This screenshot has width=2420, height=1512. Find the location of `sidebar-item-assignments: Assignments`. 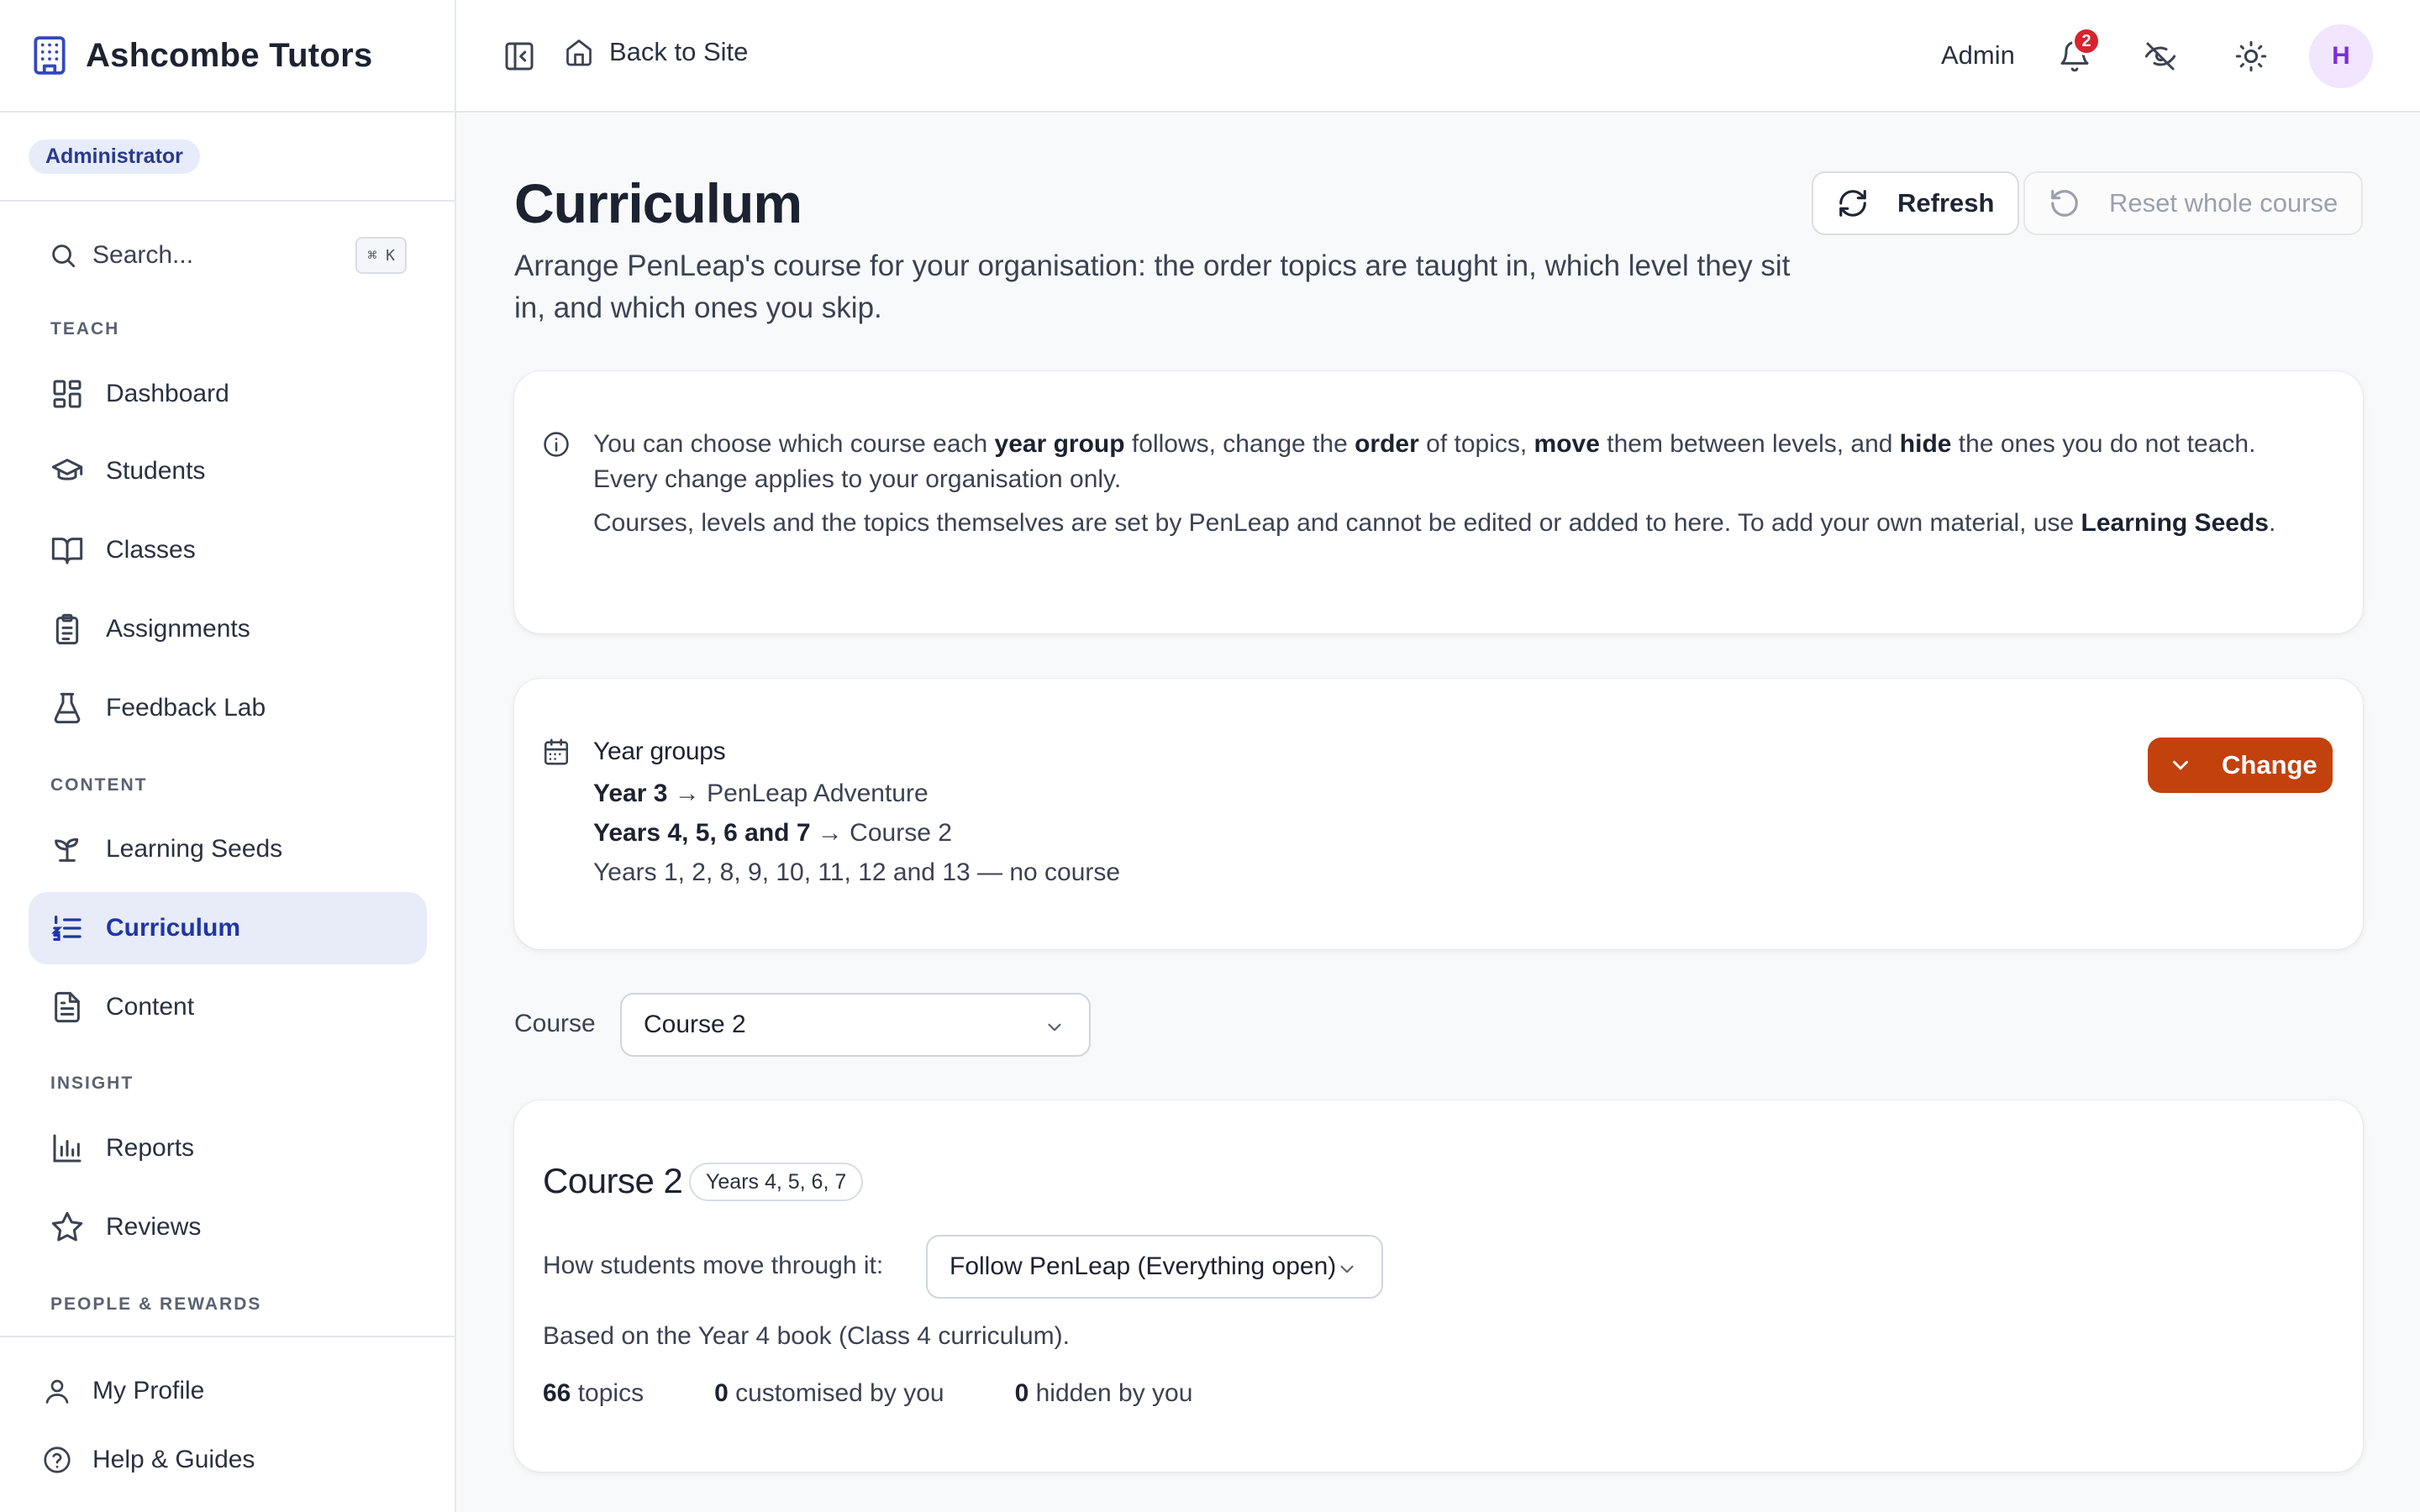

sidebar-item-assignments: Assignments is located at coordinates (228, 629).